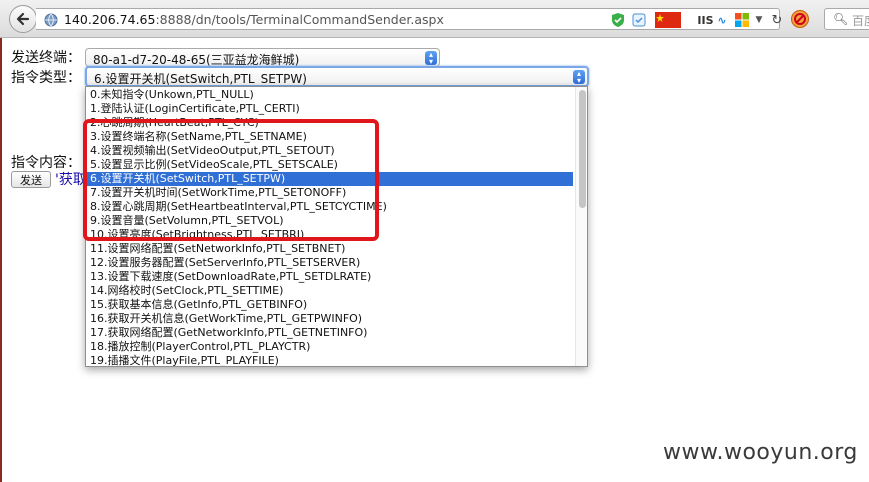 Image resolution: width=869 pixels, height=482 pixels. Describe the element at coordinates (329, 305) in the screenshot. I see `dropdown-option: 15.获取基本信息(GetInfo,PTL_GETBINFO)` at that location.